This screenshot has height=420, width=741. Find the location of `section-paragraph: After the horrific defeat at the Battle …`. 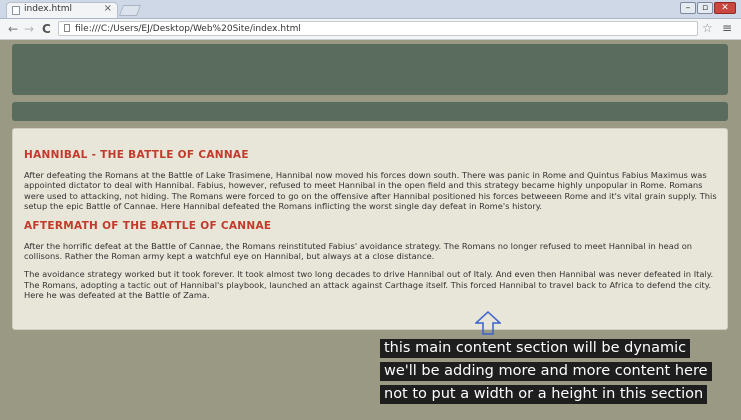

section-paragraph: After the horrific defeat at the Battle … is located at coordinates (358, 251).